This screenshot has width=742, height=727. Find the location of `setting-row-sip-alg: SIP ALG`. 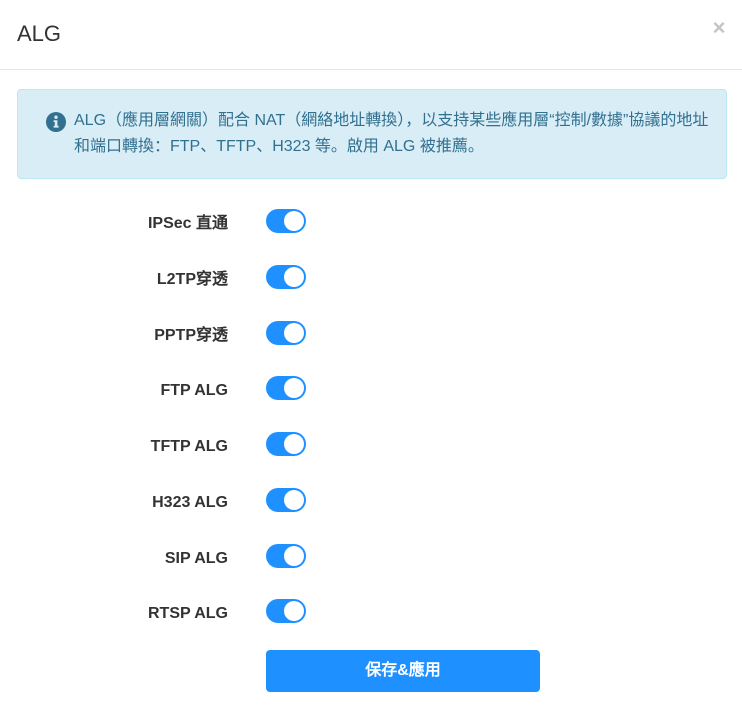

setting-row-sip-alg: SIP ALG is located at coordinates (371, 559).